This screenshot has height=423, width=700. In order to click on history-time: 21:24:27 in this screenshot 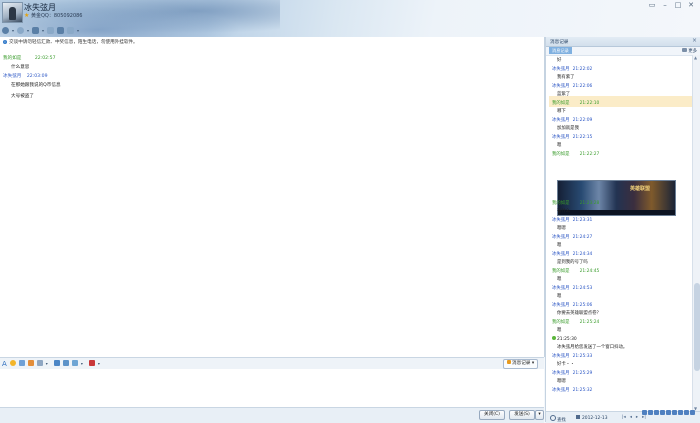, I will do `click(582, 237)`.